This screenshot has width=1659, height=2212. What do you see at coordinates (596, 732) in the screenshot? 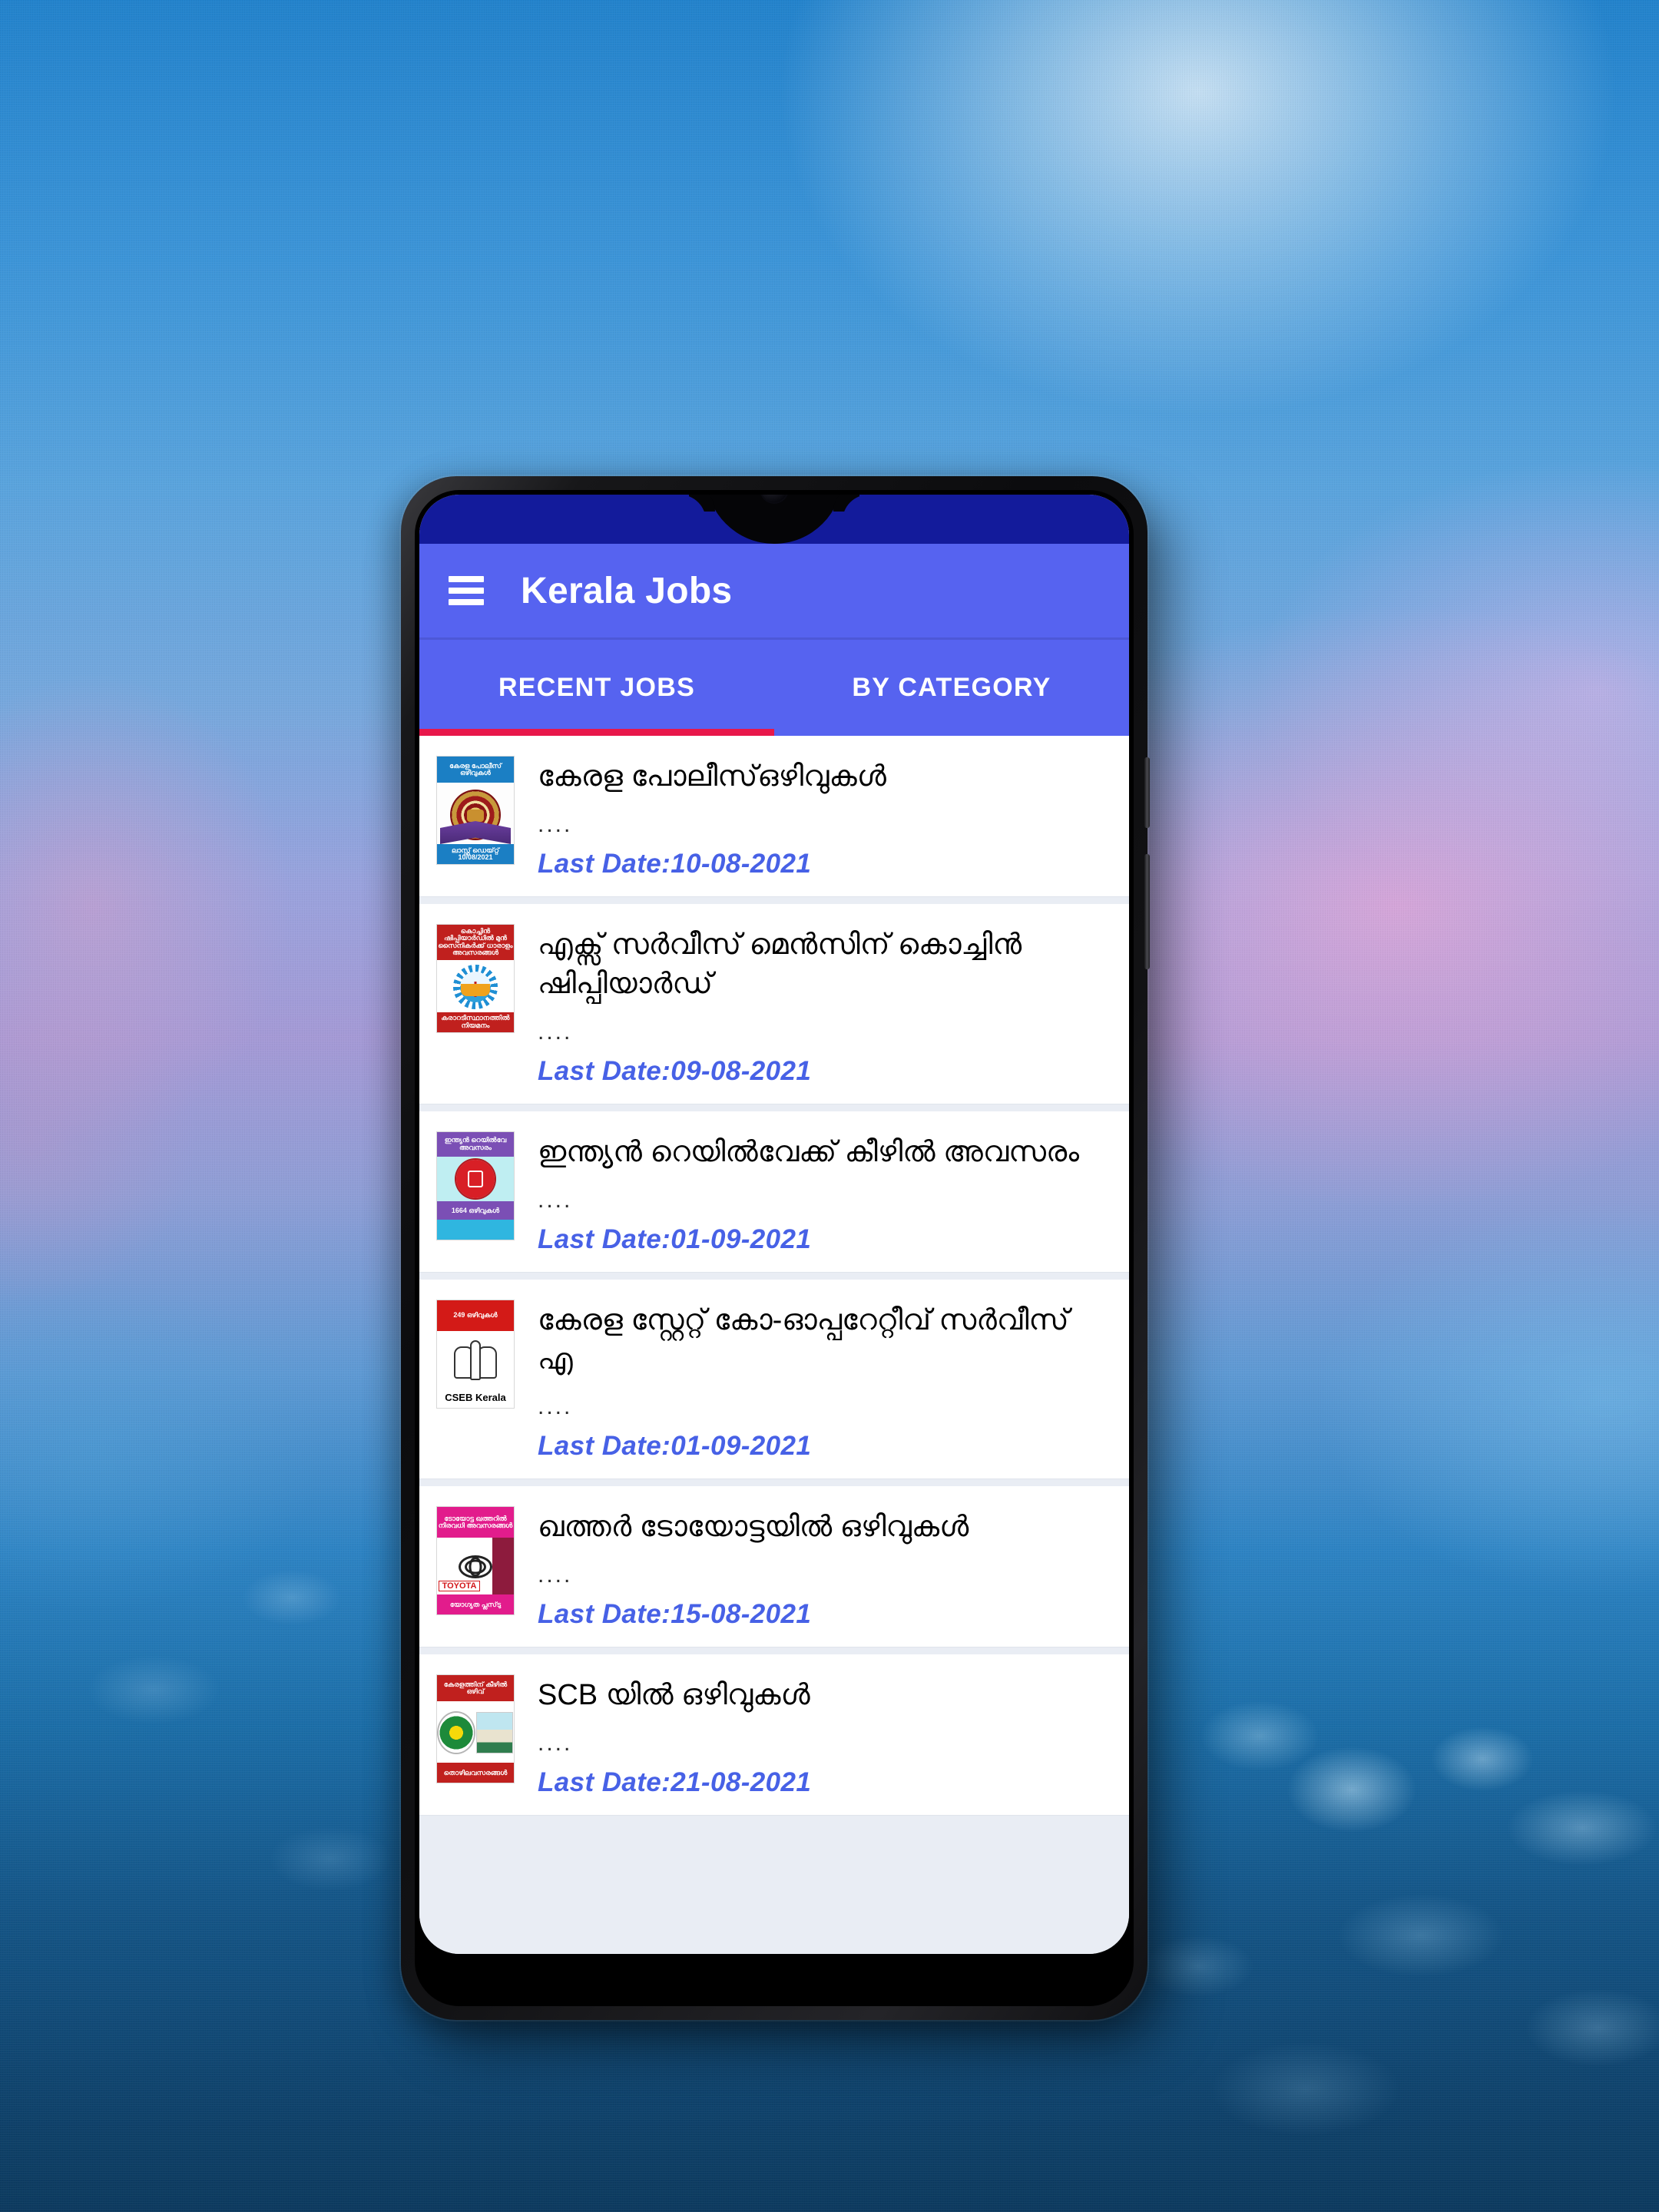
I see `tab-active-indicator` at bounding box center [596, 732].